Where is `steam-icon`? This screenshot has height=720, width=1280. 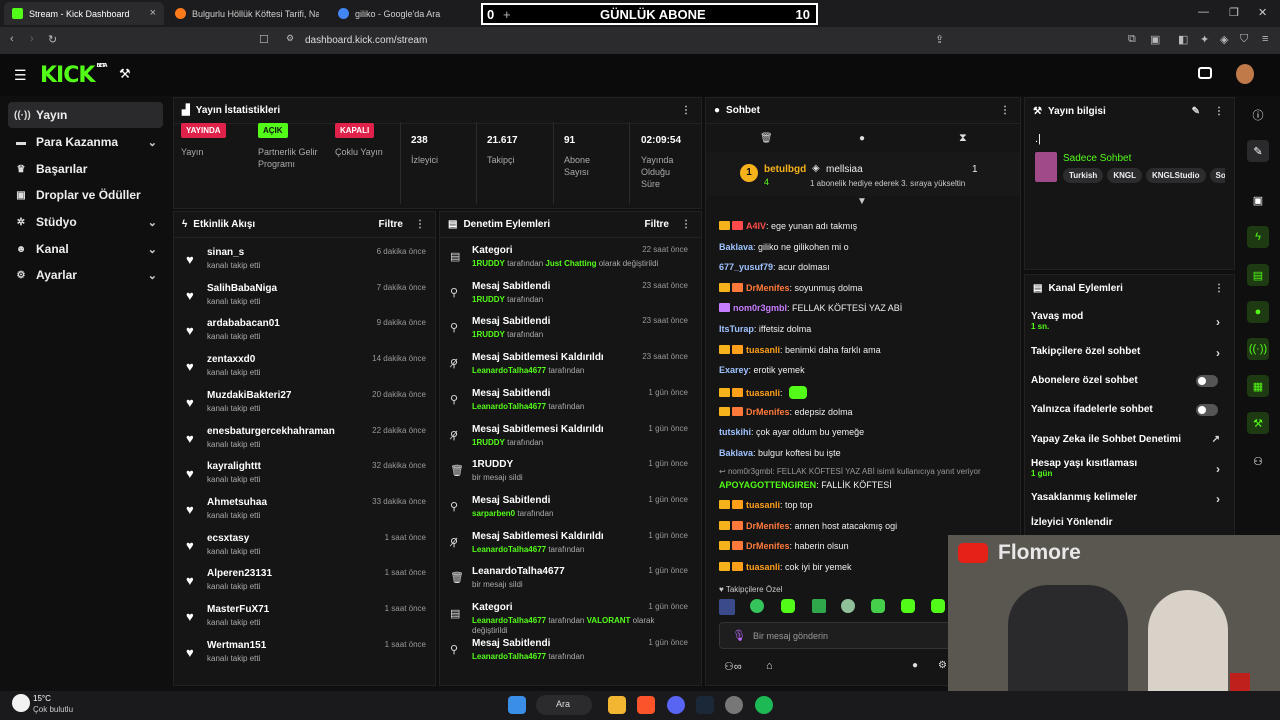 steam-icon is located at coordinates (705, 705).